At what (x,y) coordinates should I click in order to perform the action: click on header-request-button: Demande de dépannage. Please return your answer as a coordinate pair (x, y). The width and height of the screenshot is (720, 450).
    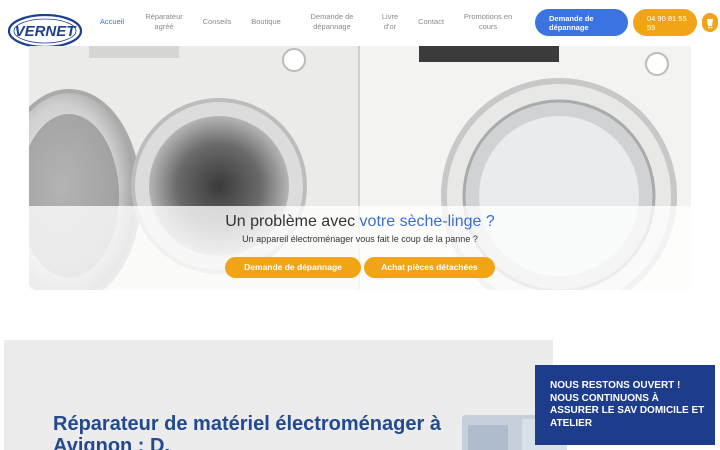
    Looking at the image, I should click on (581, 22).